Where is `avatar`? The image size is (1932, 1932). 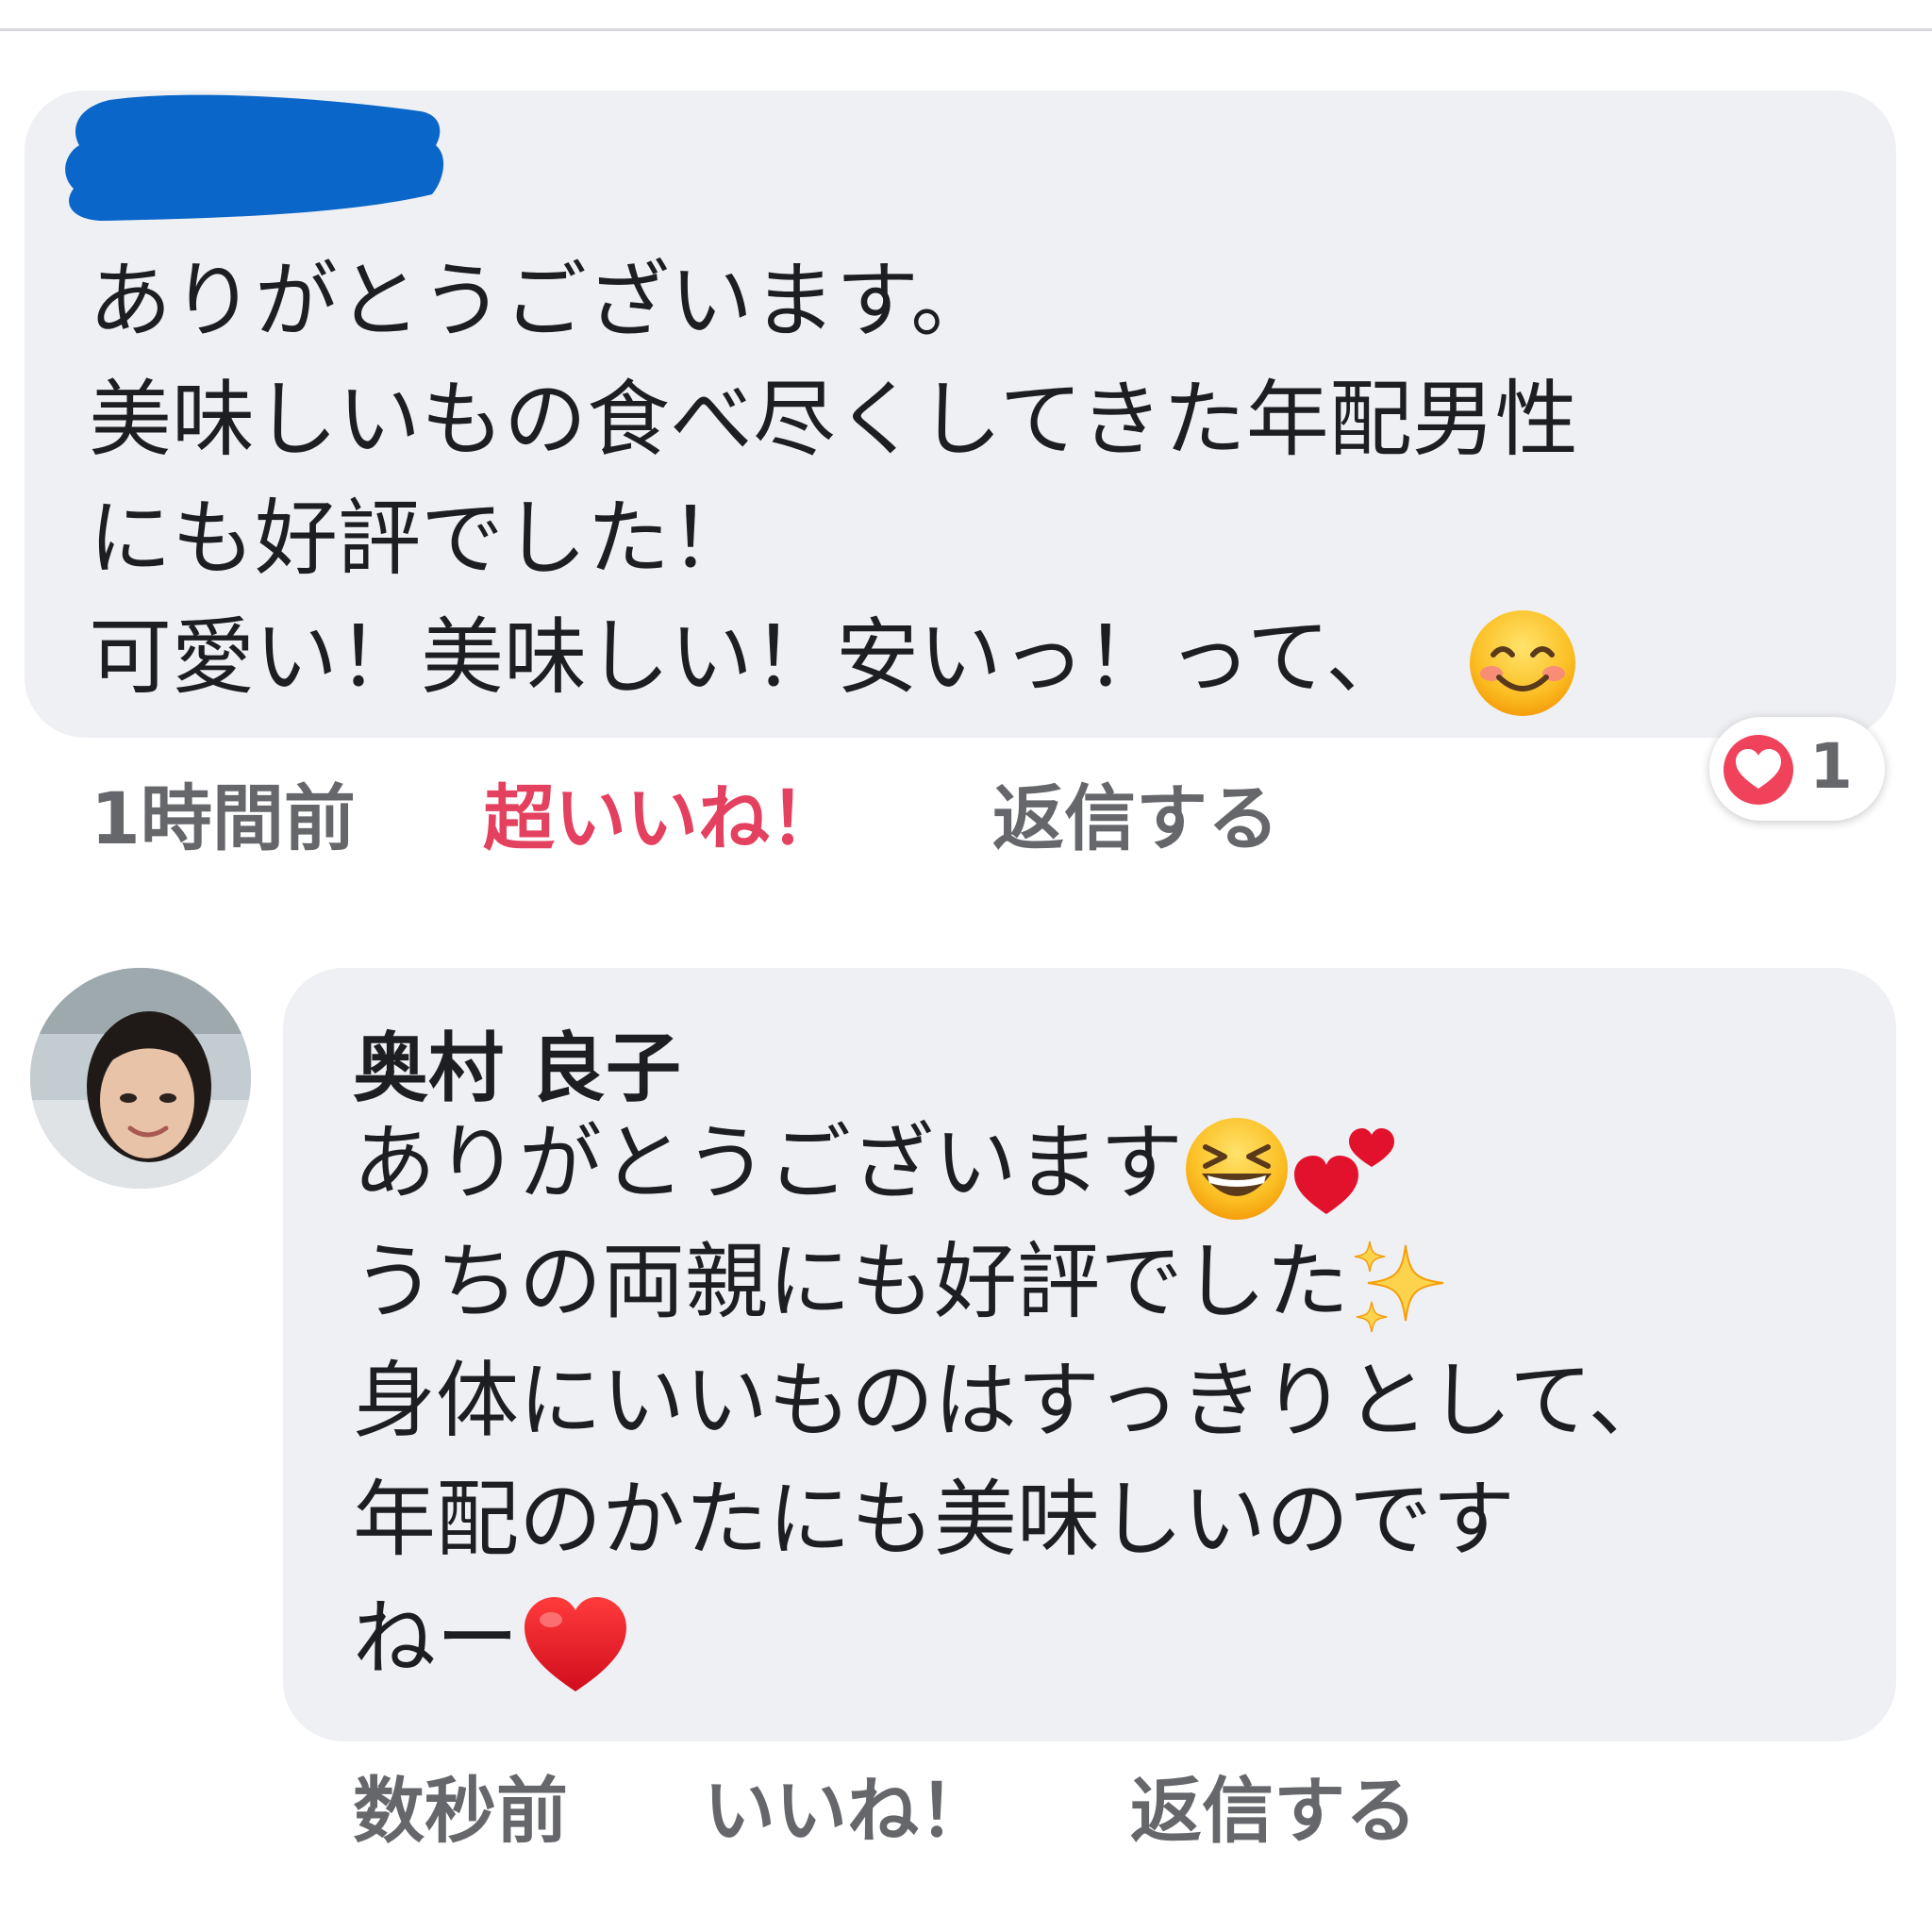
avatar is located at coordinates (141, 1079).